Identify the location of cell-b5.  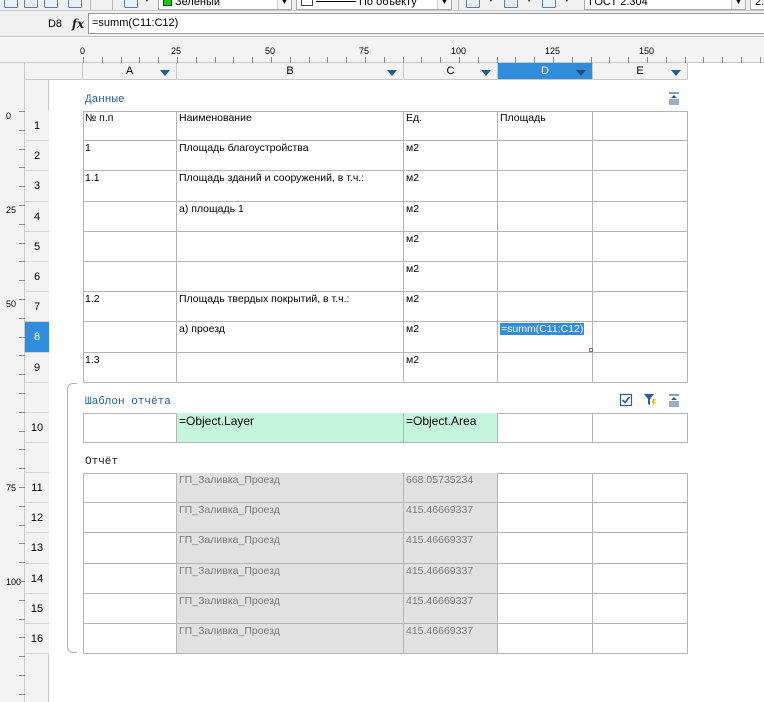
(290, 247).